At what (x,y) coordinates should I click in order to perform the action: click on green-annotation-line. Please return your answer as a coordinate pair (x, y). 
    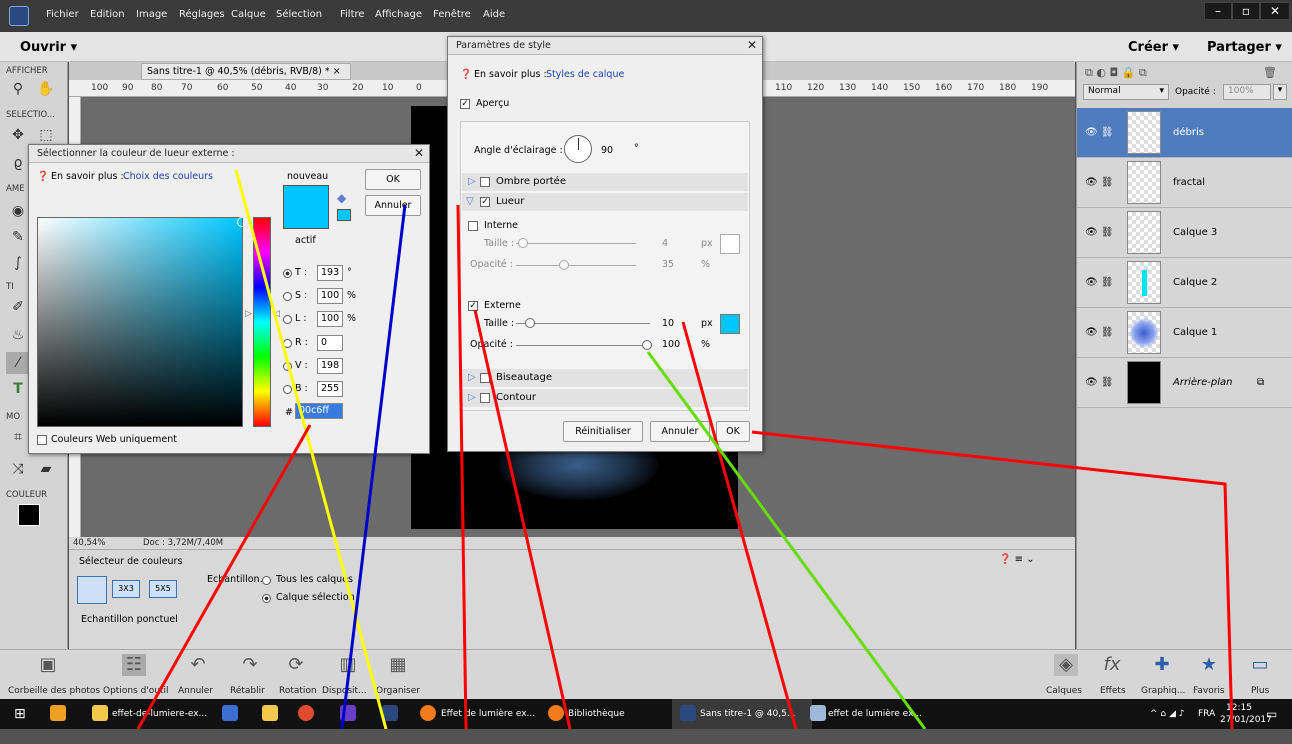
    Looking at the image, I should click on (786, 540).